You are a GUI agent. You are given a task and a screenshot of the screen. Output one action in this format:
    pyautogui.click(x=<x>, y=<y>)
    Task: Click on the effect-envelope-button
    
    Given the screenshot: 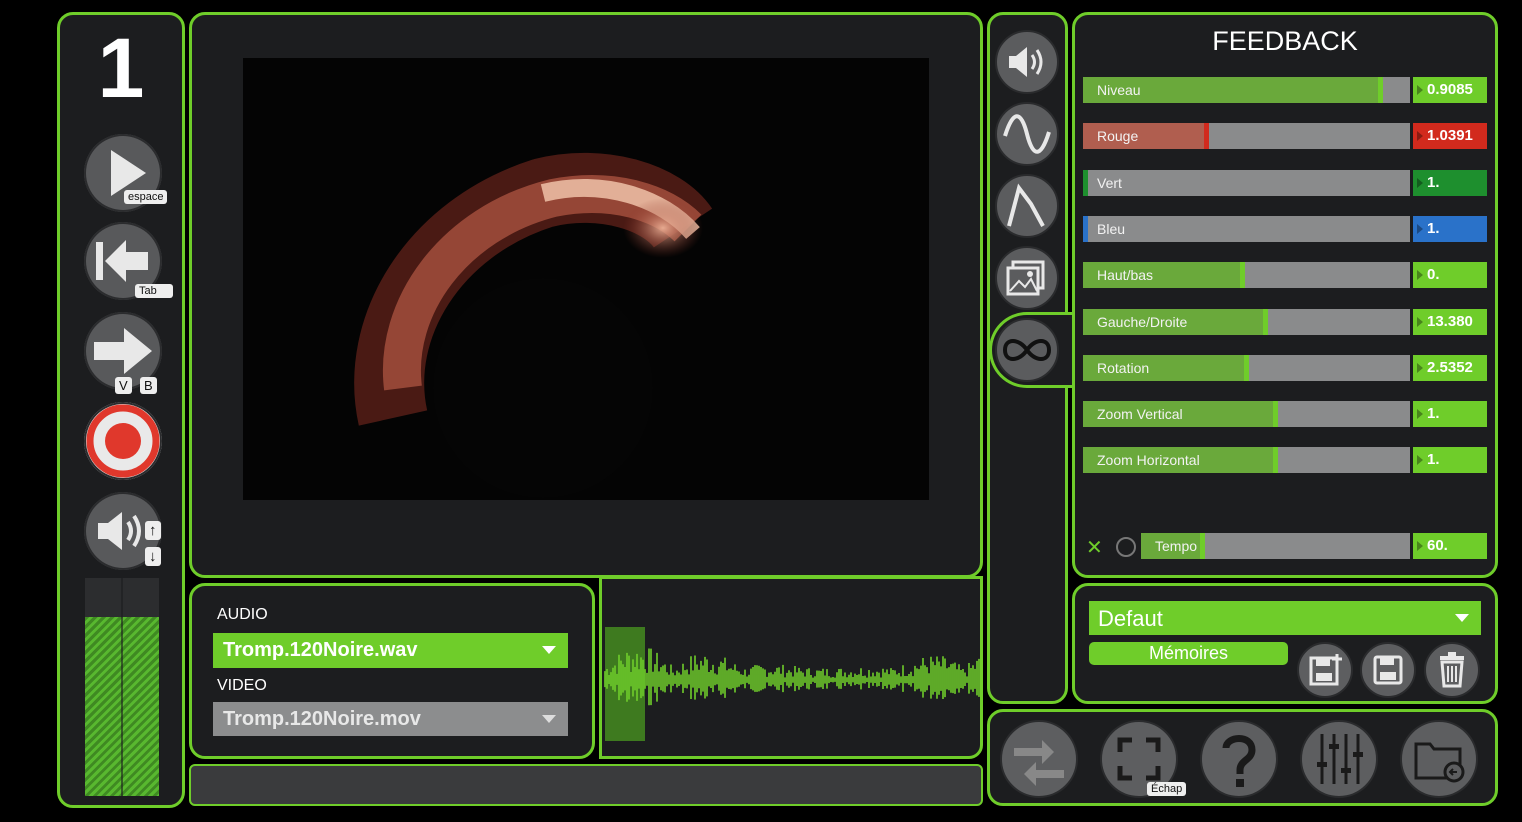 What is the action you would take?
    pyautogui.click(x=1027, y=206)
    